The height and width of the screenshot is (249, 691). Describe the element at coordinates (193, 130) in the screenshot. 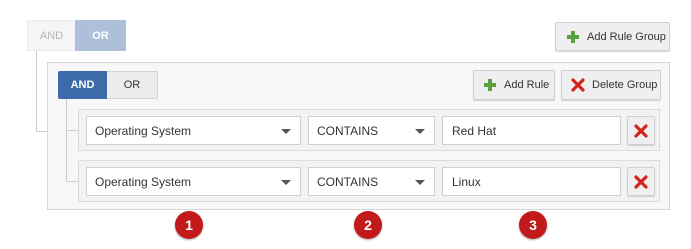

I see `field-select-rule-1: Operating System` at that location.